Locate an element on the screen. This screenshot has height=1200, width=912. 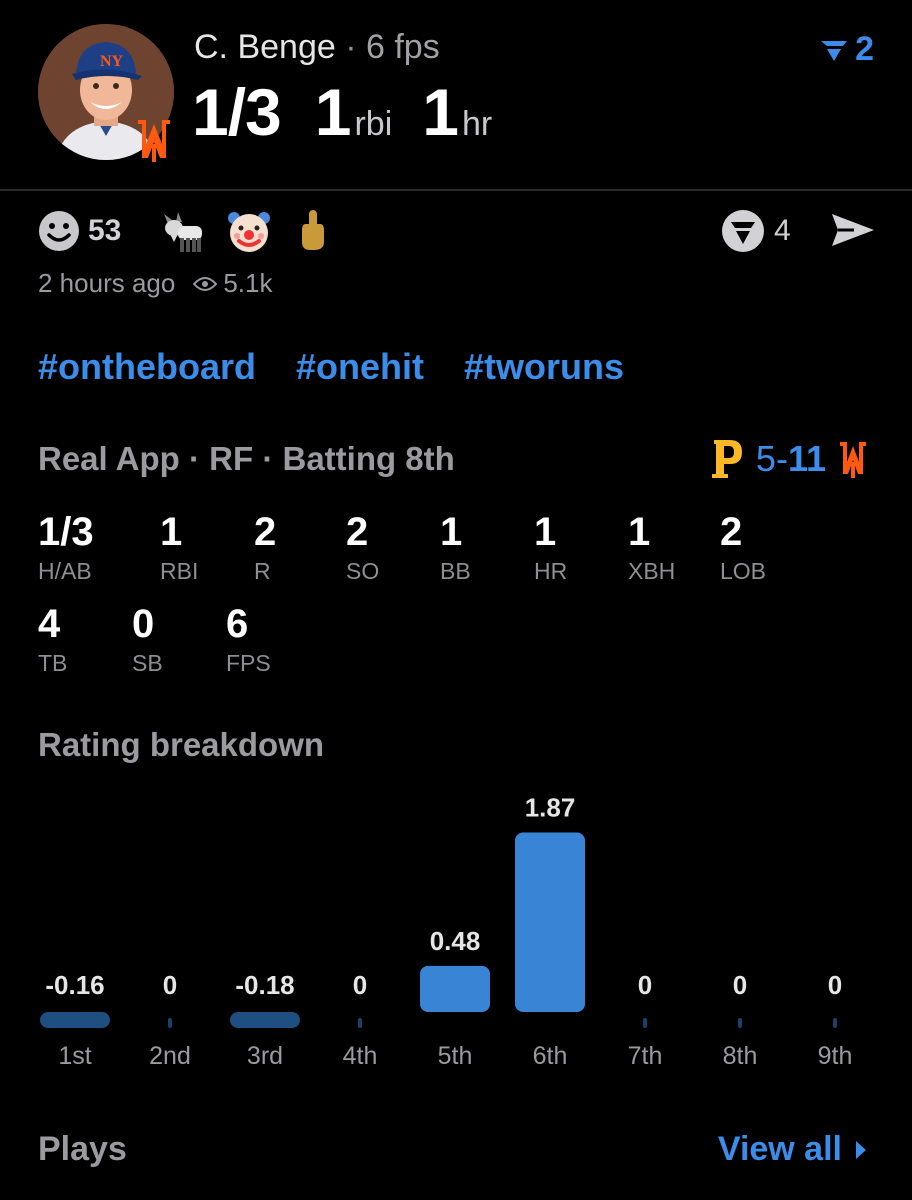
box-stat: 1 RBI is located at coordinates (207, 547).